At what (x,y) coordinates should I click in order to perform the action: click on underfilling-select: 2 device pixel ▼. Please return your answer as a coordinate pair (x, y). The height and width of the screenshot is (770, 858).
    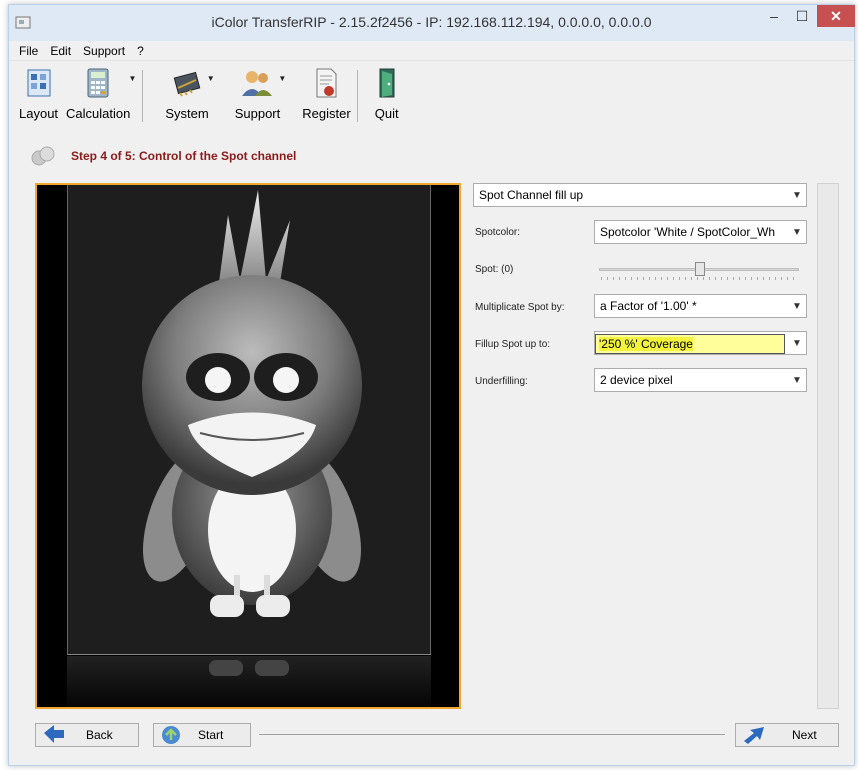
    Looking at the image, I should click on (700, 380).